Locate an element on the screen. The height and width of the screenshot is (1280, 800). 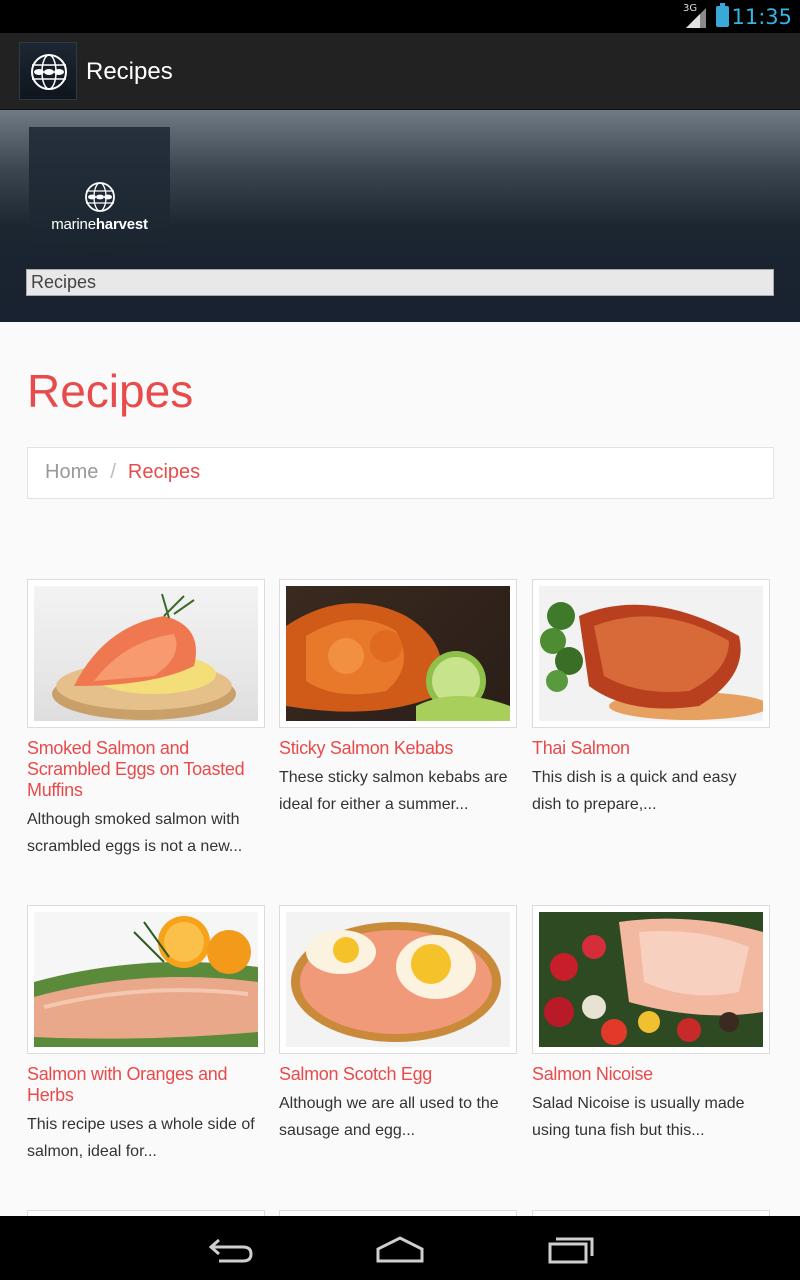
battery-icon is located at coordinates (722, 15).